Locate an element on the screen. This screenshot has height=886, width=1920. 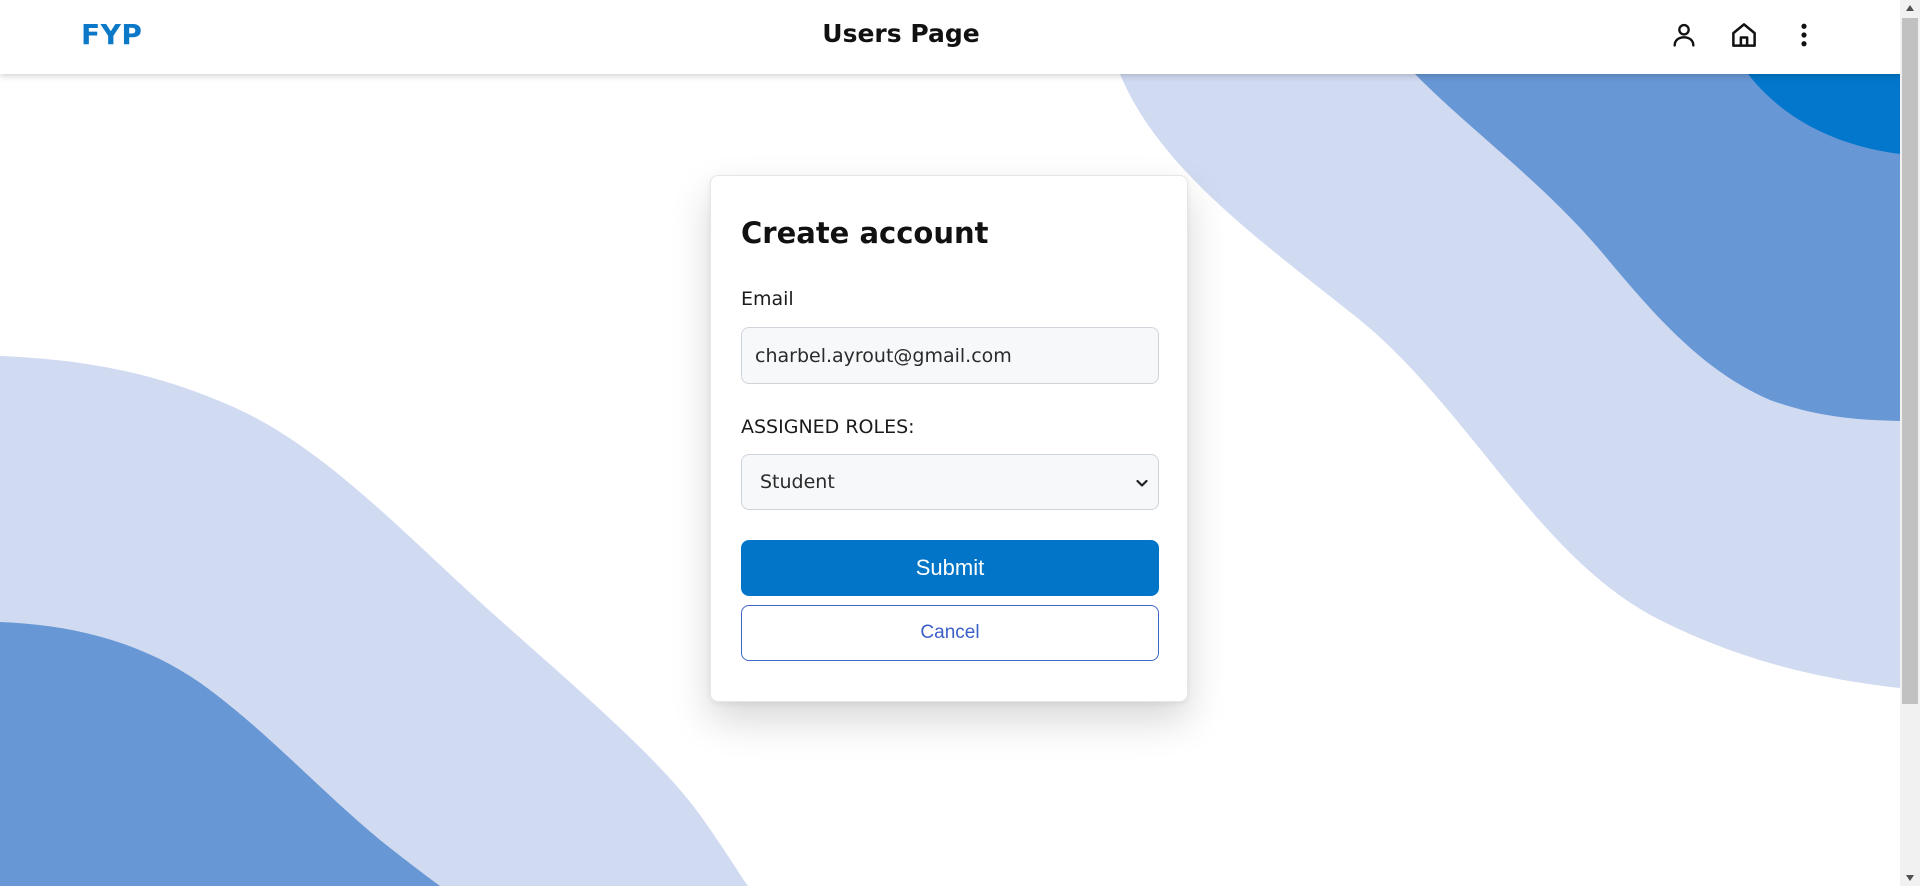
card-title: Create account is located at coordinates (865, 233).